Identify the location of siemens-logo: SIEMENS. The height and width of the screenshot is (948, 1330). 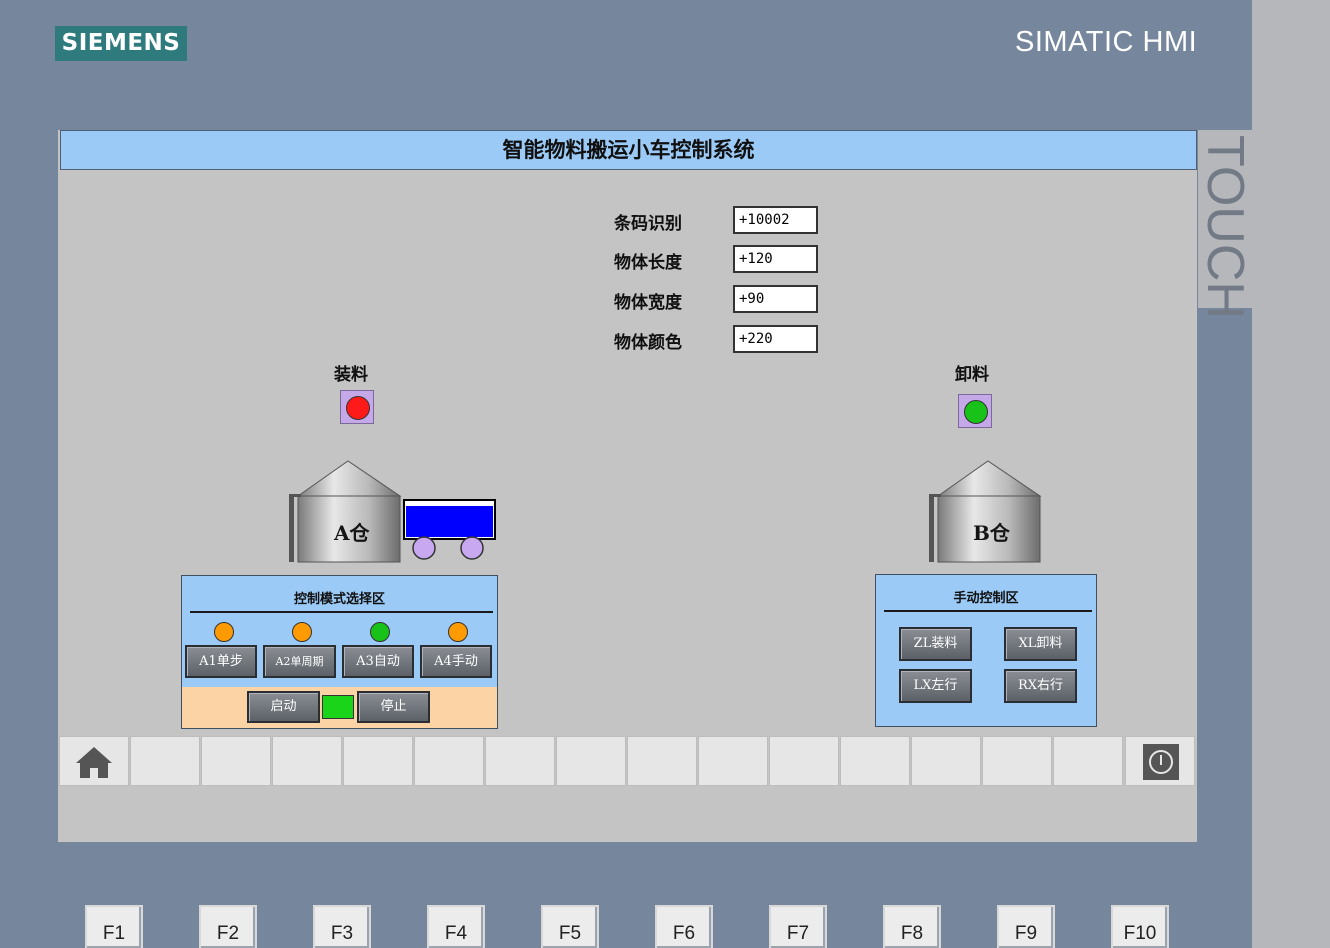
(121, 43).